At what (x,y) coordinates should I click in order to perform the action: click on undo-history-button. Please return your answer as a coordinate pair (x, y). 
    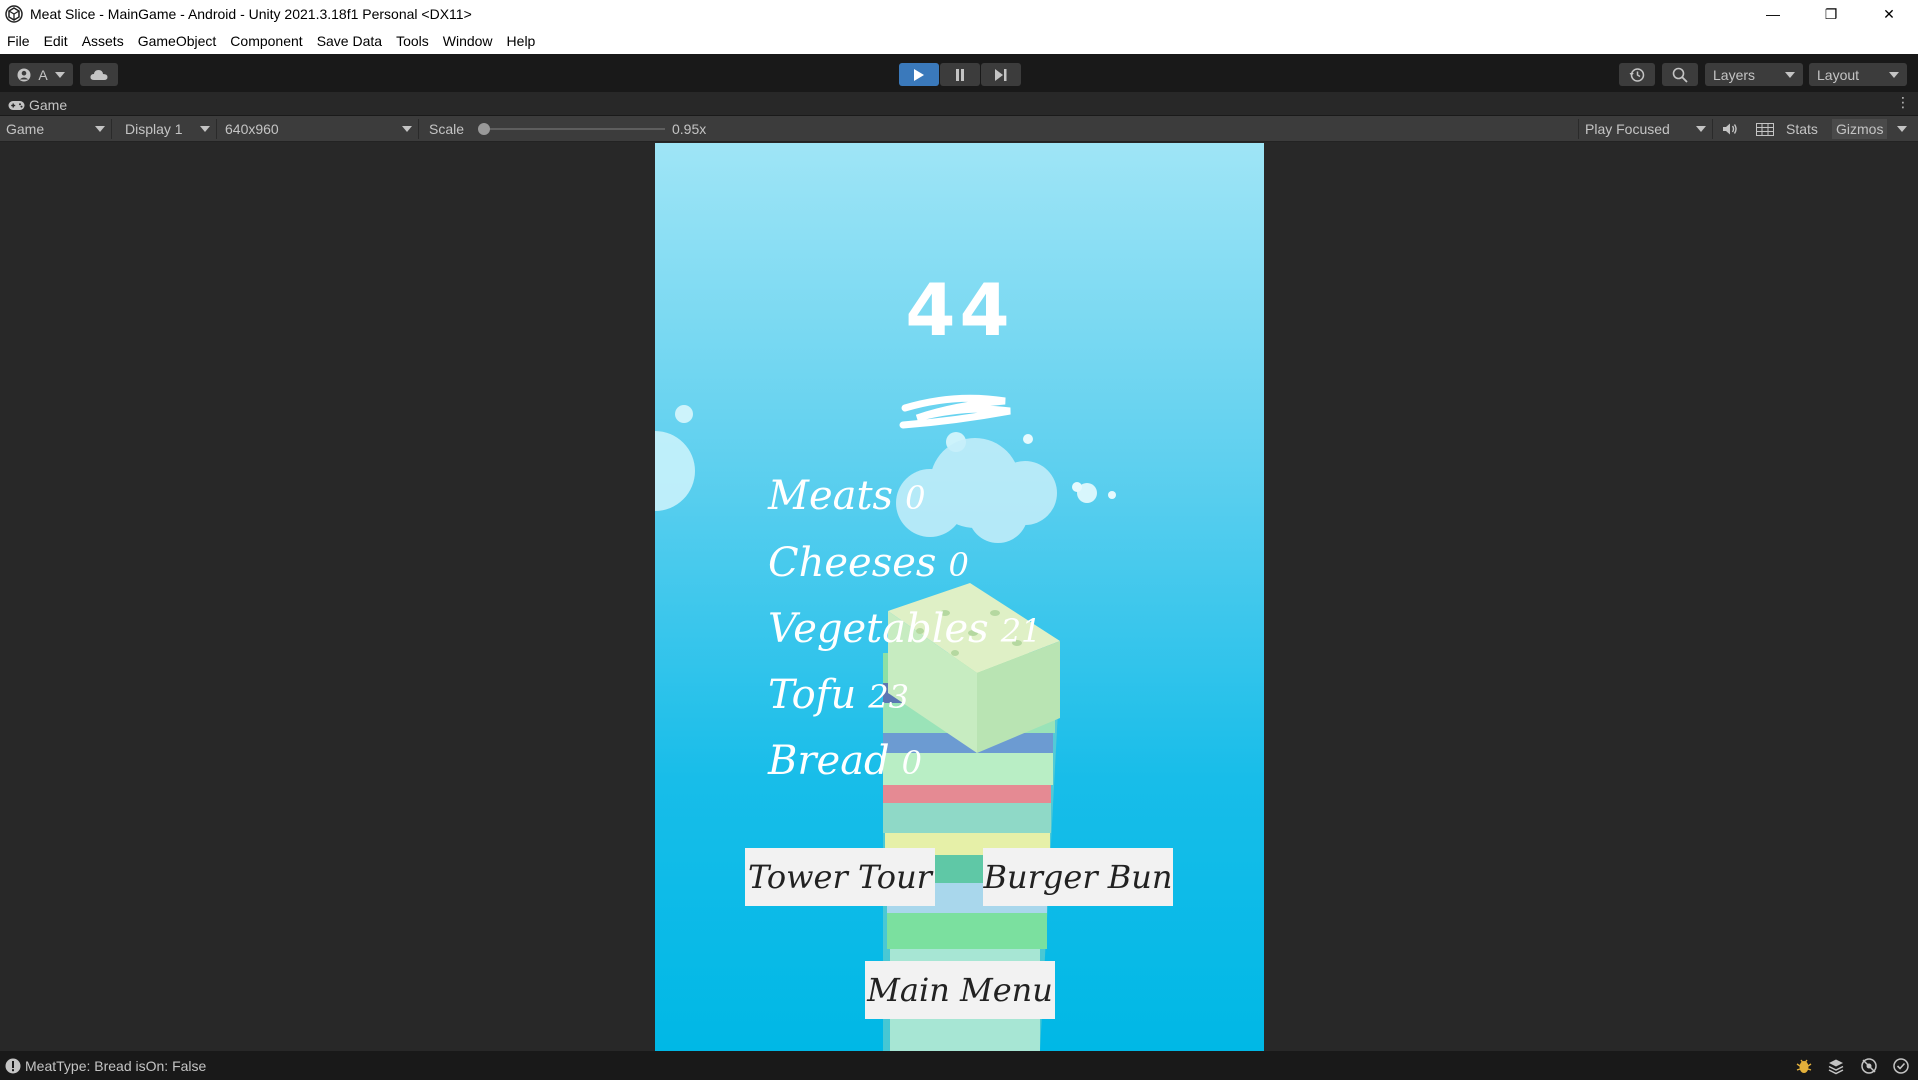
    Looking at the image, I should click on (1637, 74).